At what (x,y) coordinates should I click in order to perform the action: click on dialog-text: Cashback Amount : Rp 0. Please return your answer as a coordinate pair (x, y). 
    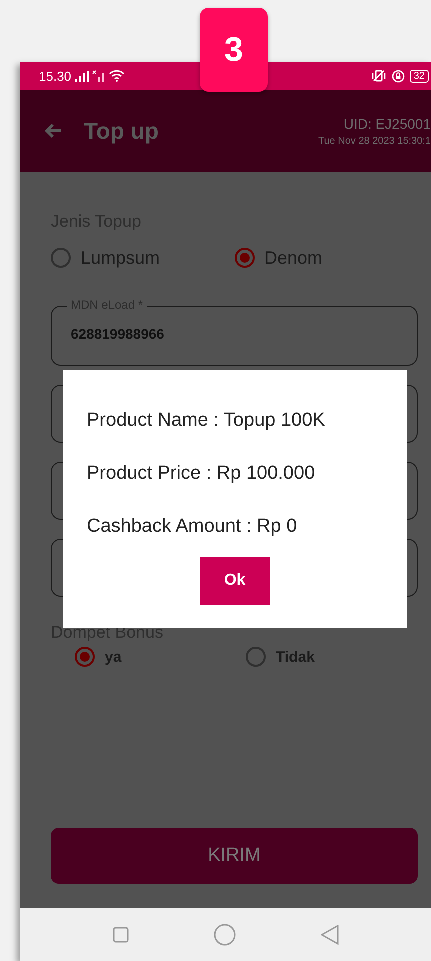
    Looking at the image, I should click on (192, 527).